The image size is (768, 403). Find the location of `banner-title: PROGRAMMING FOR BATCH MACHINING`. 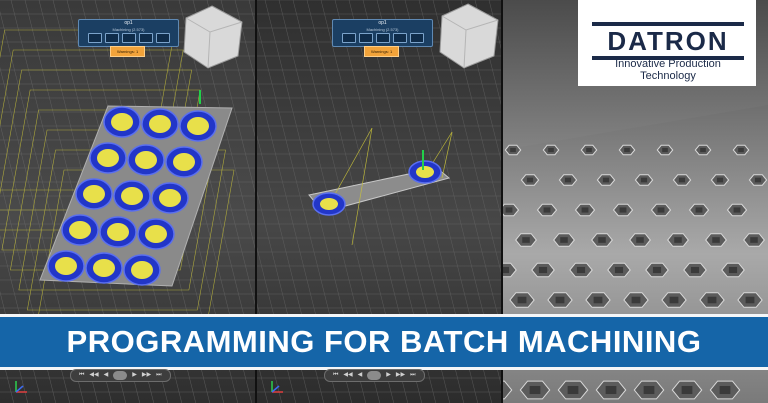

banner-title: PROGRAMMING FOR BATCH MACHINING is located at coordinates (384, 341).